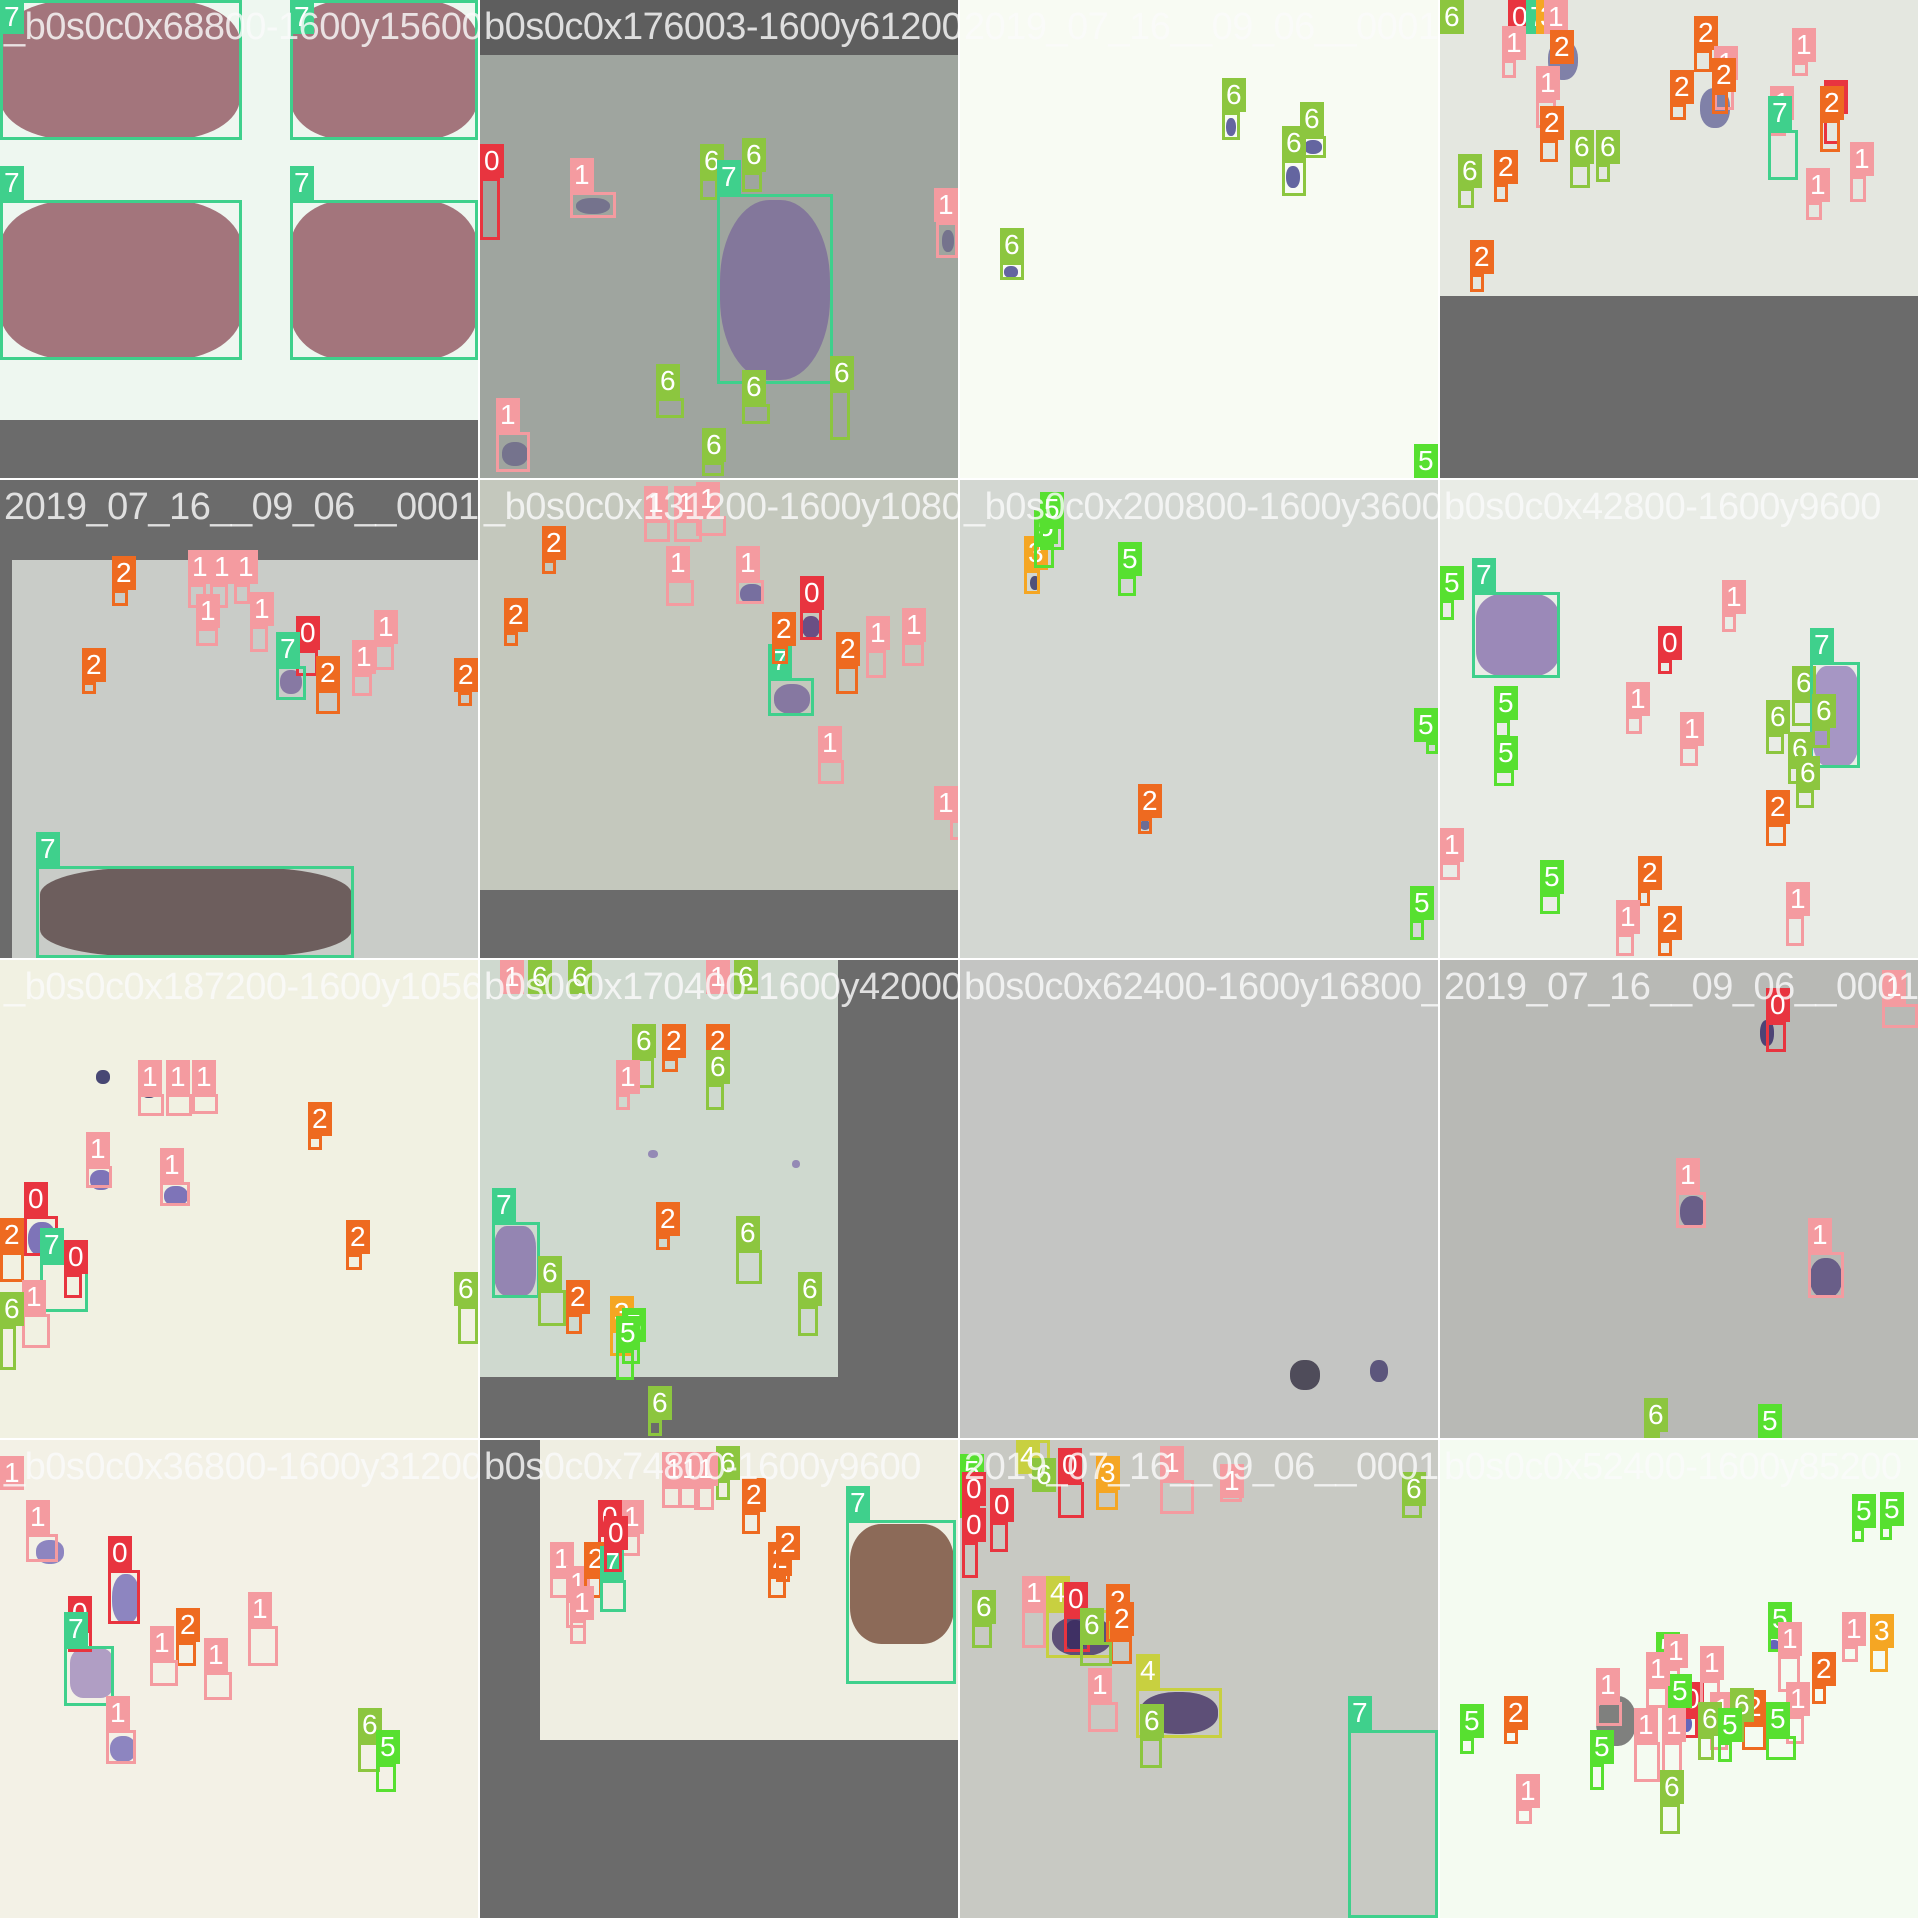 The width and height of the screenshot is (1920, 1920). Describe the element at coordinates (241, 1467) in the screenshot. I see `tile-filename-title: _b0s0c0x36800-1600y31200` at that location.